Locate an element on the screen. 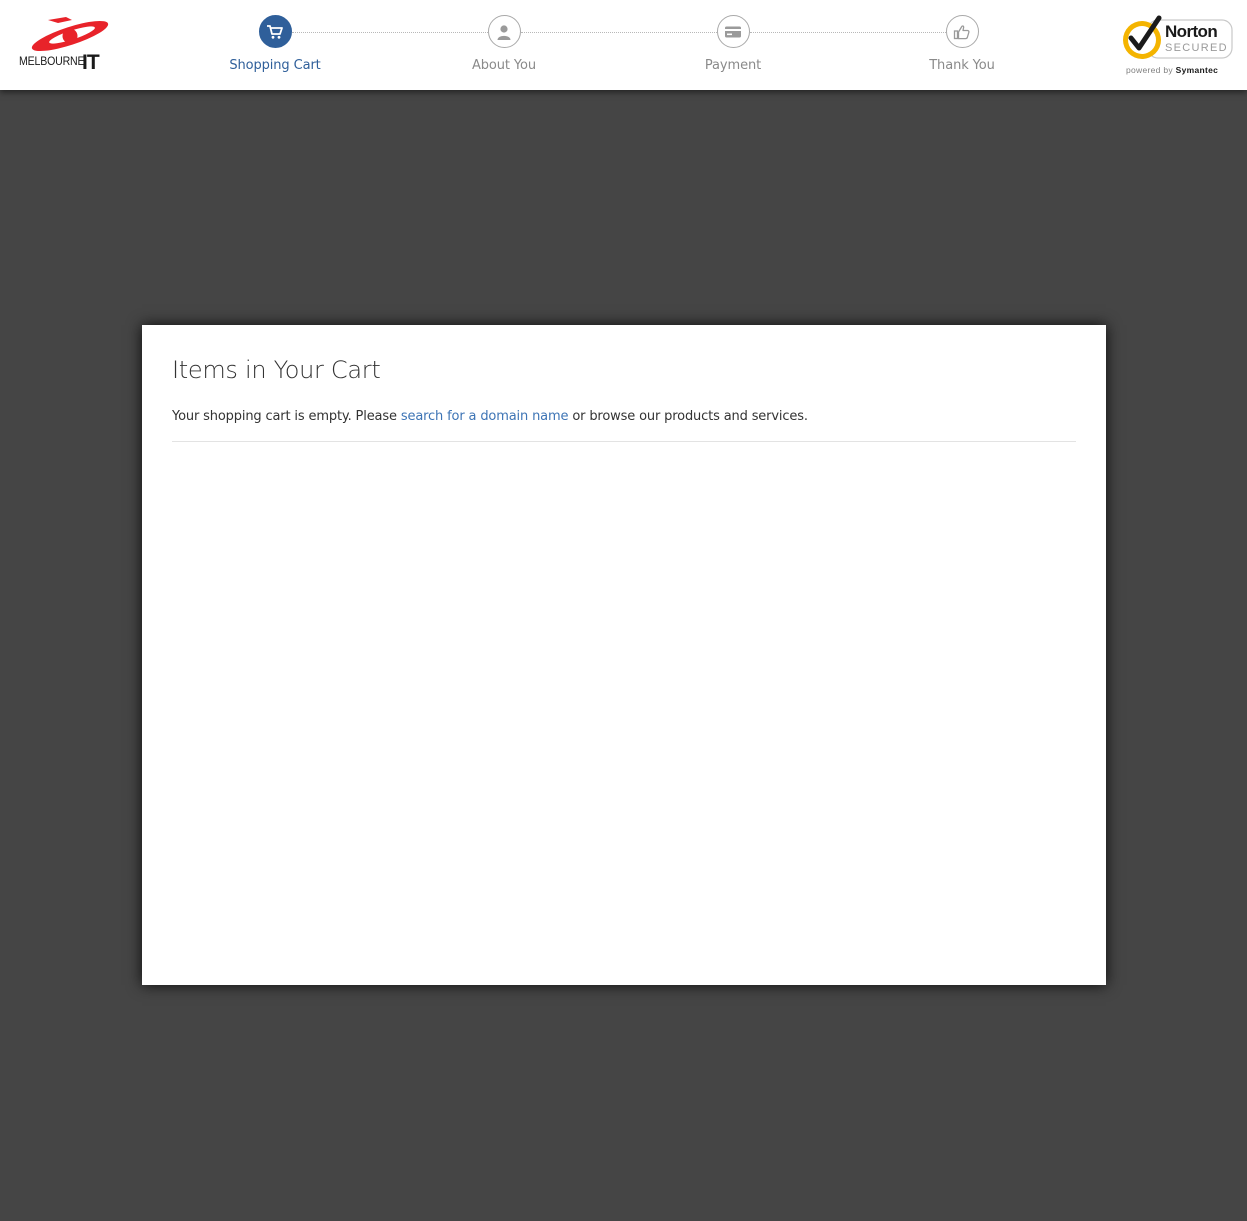  step-thank-you: Thank You is located at coordinates (962, 44).